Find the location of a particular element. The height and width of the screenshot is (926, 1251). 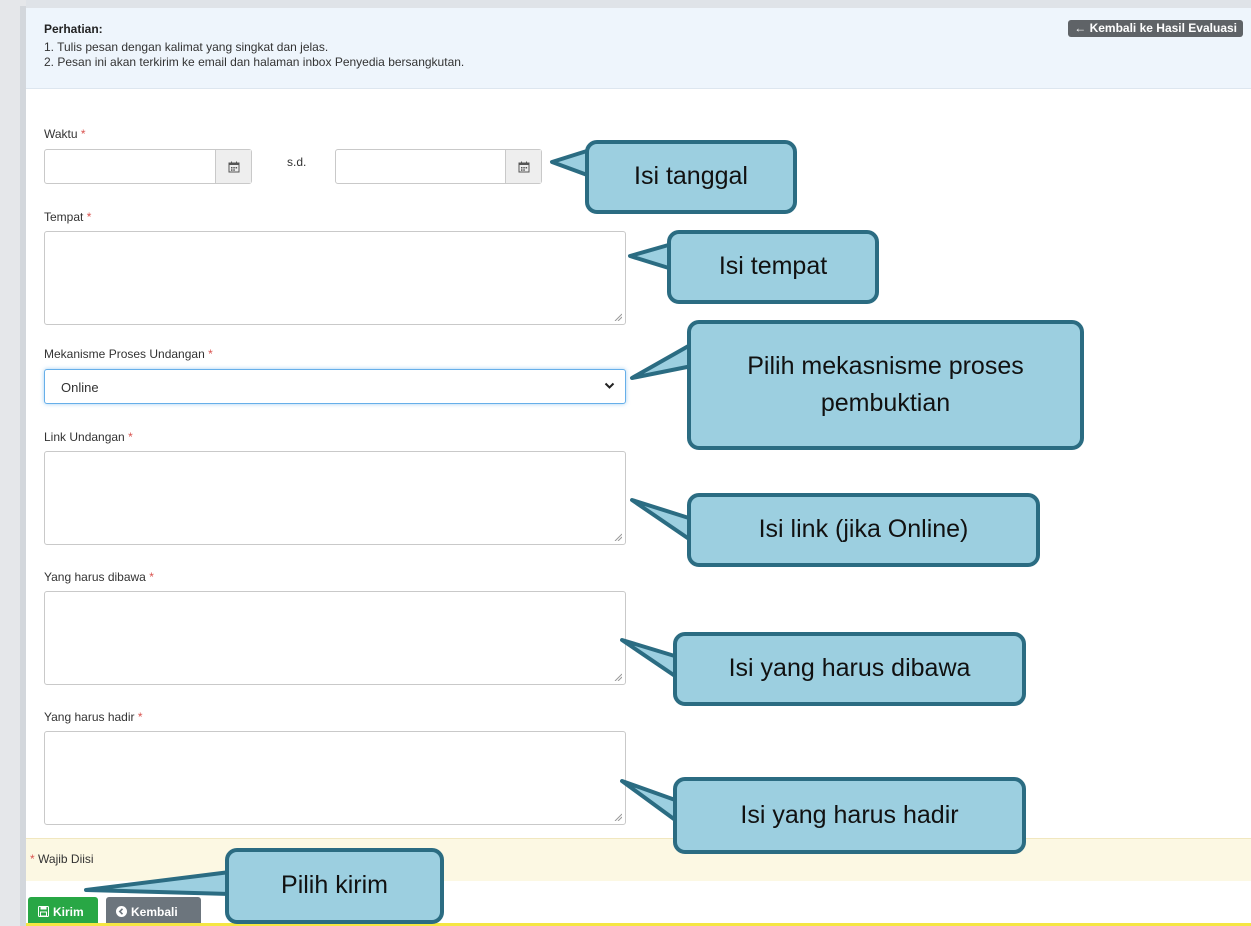

callout-tempat: Isi tempat is located at coordinates (773, 267).